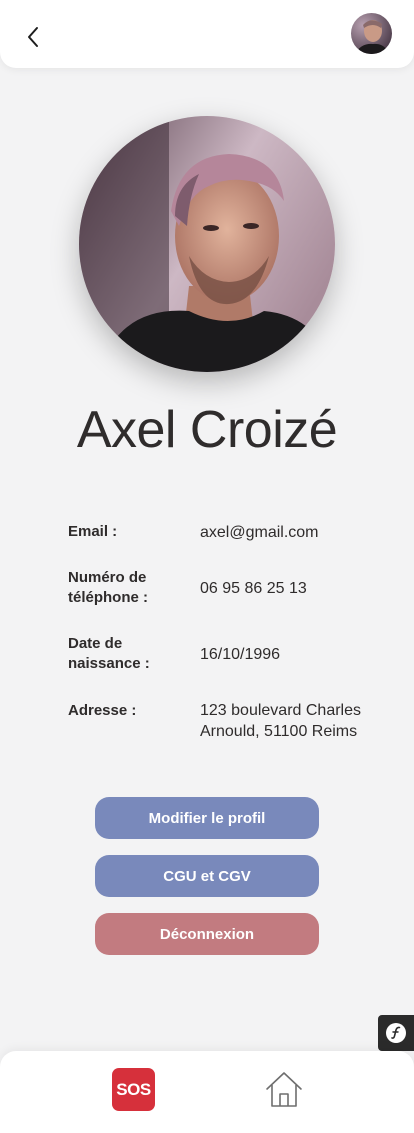  What do you see at coordinates (259, 532) in the screenshot?
I see `email-value: axel@gmail.com` at bounding box center [259, 532].